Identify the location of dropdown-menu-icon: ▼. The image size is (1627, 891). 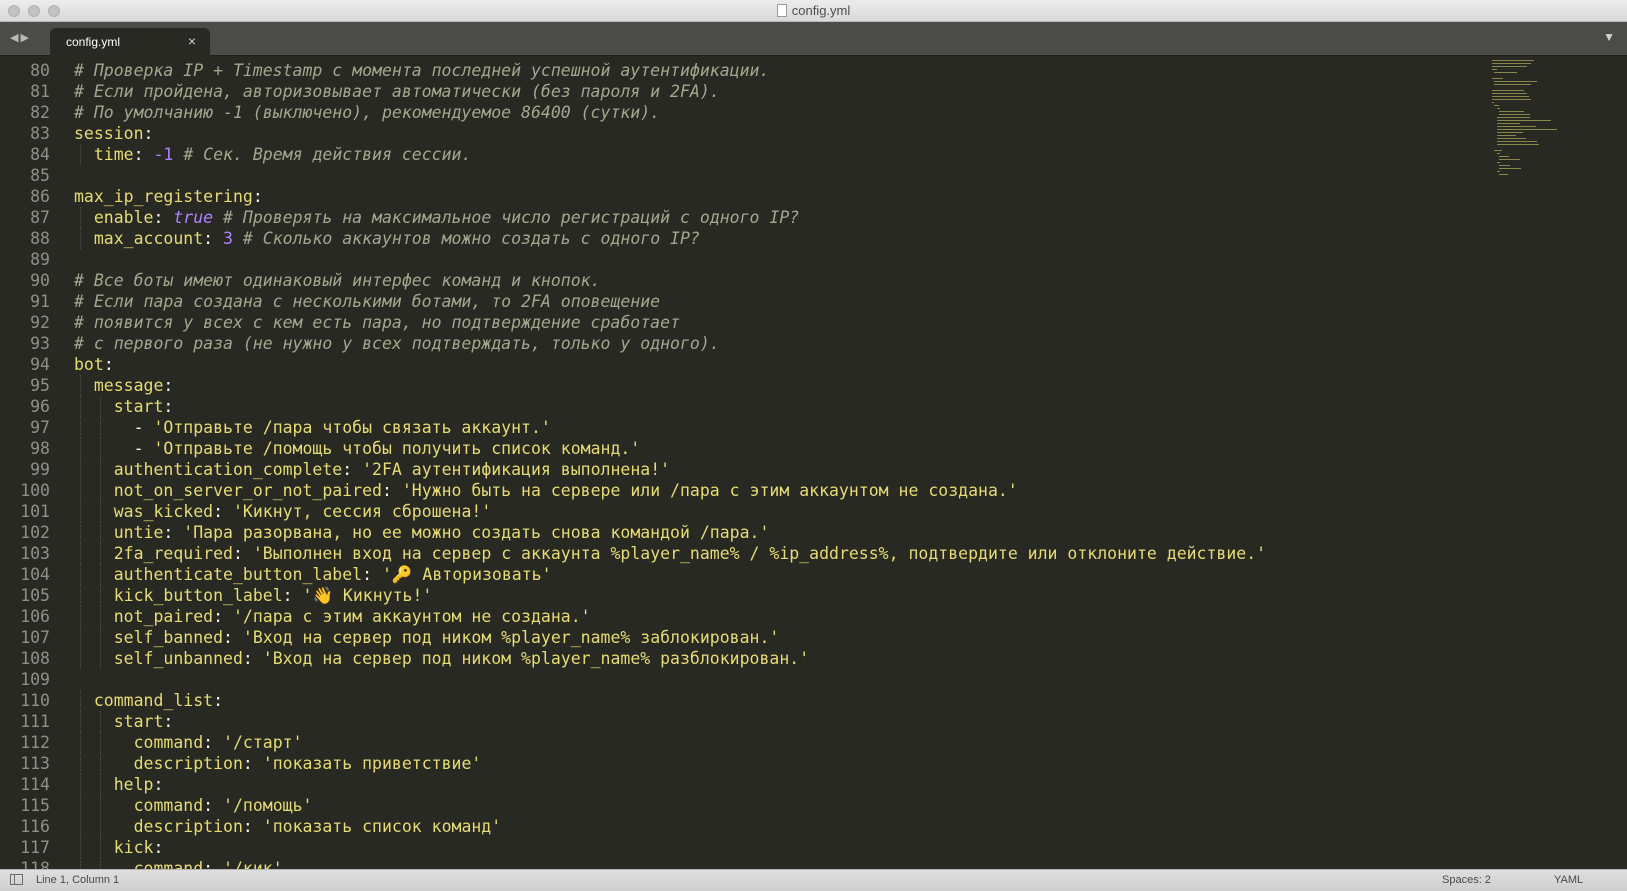
(1609, 37).